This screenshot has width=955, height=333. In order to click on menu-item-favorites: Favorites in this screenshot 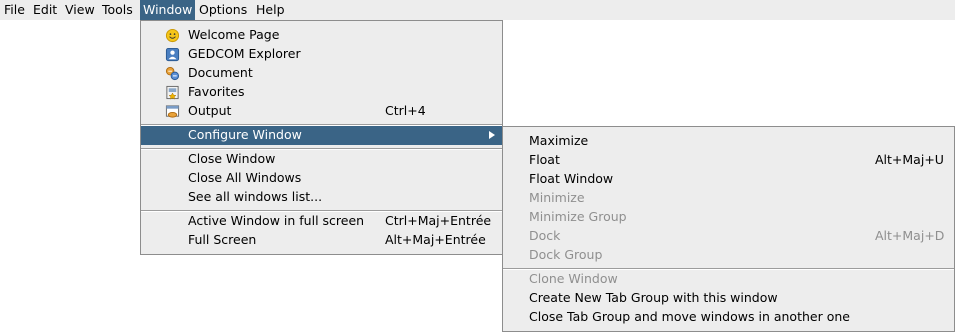, I will do `click(321, 92)`.